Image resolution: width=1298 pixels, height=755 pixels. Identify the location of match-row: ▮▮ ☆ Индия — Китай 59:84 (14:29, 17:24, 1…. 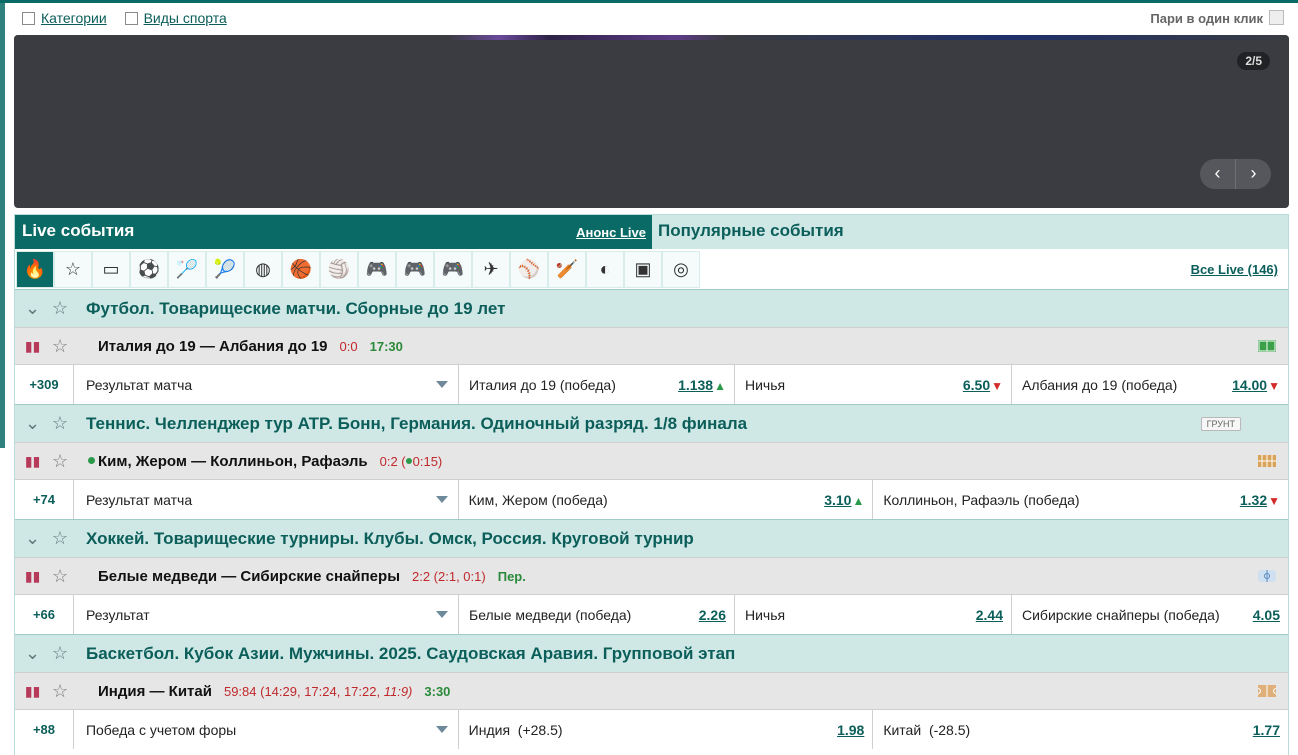
(651, 690).